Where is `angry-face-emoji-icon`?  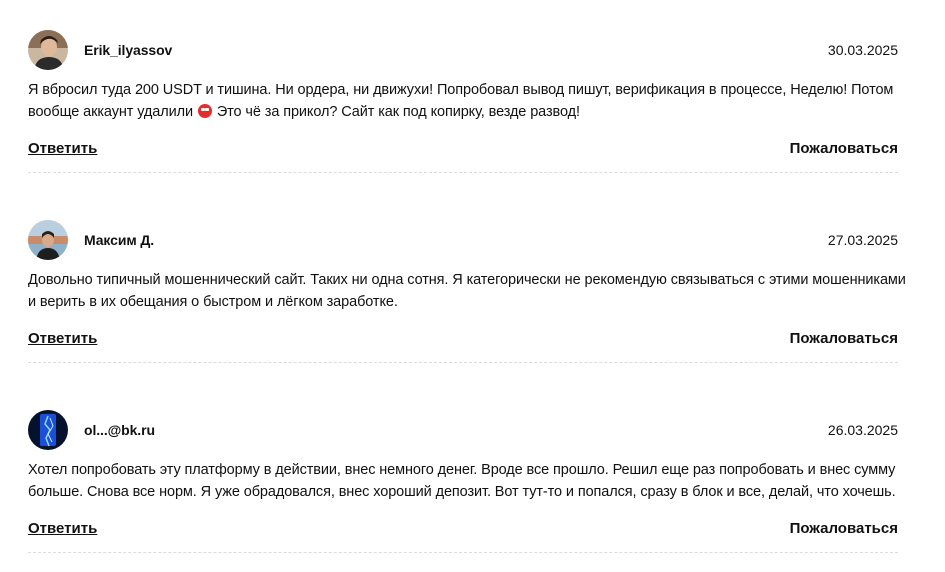 angry-face-emoji-icon is located at coordinates (204, 110).